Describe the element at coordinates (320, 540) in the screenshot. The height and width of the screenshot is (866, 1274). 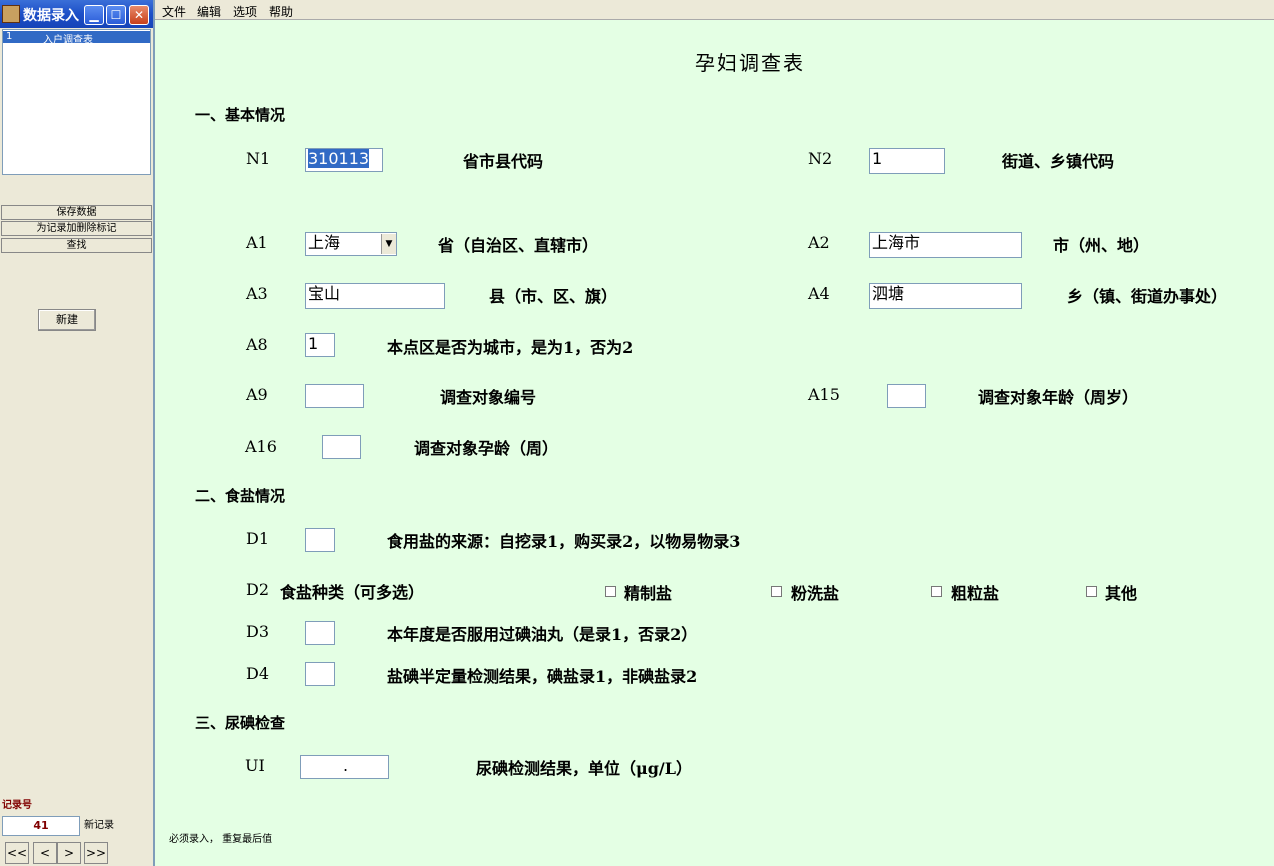
I see `d1-input` at that location.